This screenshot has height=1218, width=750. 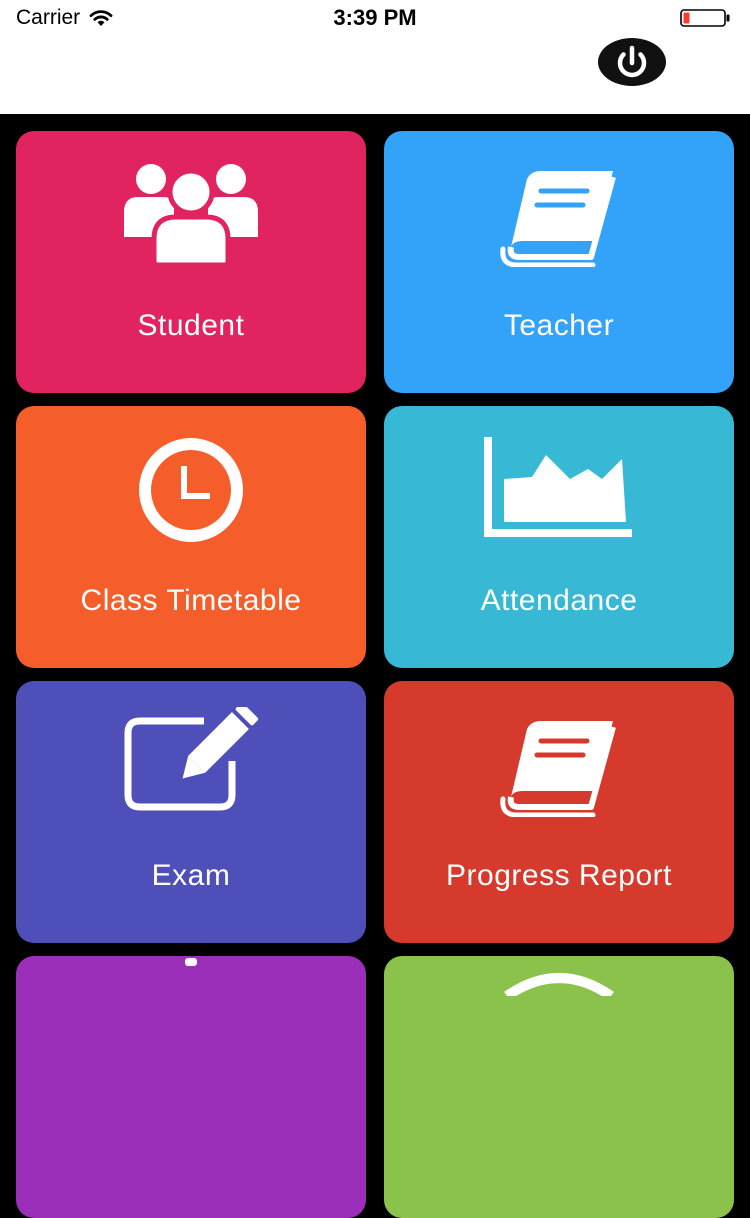 What do you see at coordinates (559, 875) in the screenshot?
I see `tile-label: Progress Report` at bounding box center [559, 875].